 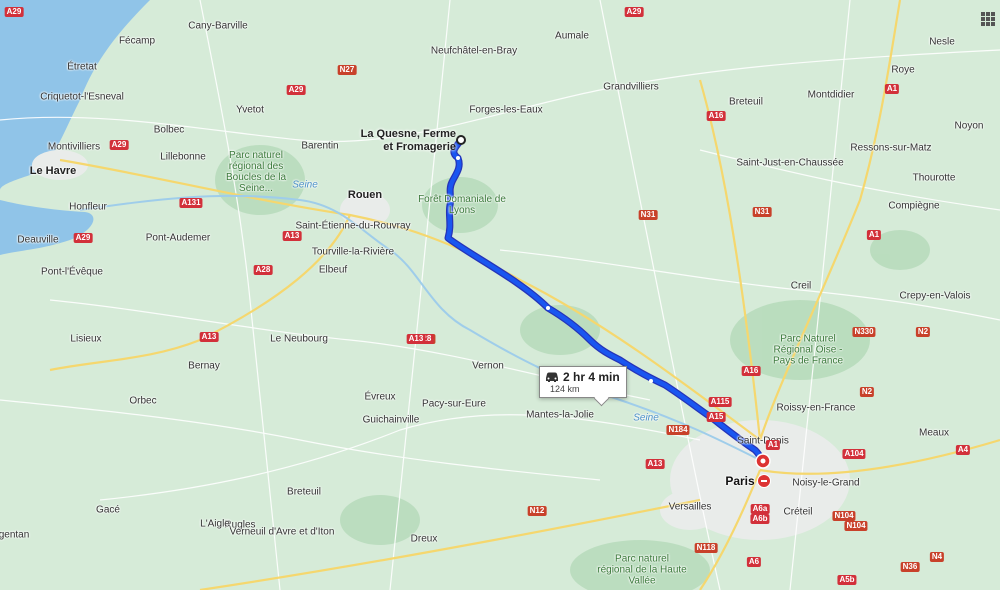 What do you see at coordinates (739, 481) in the screenshot?
I see `destination-label: Paris` at bounding box center [739, 481].